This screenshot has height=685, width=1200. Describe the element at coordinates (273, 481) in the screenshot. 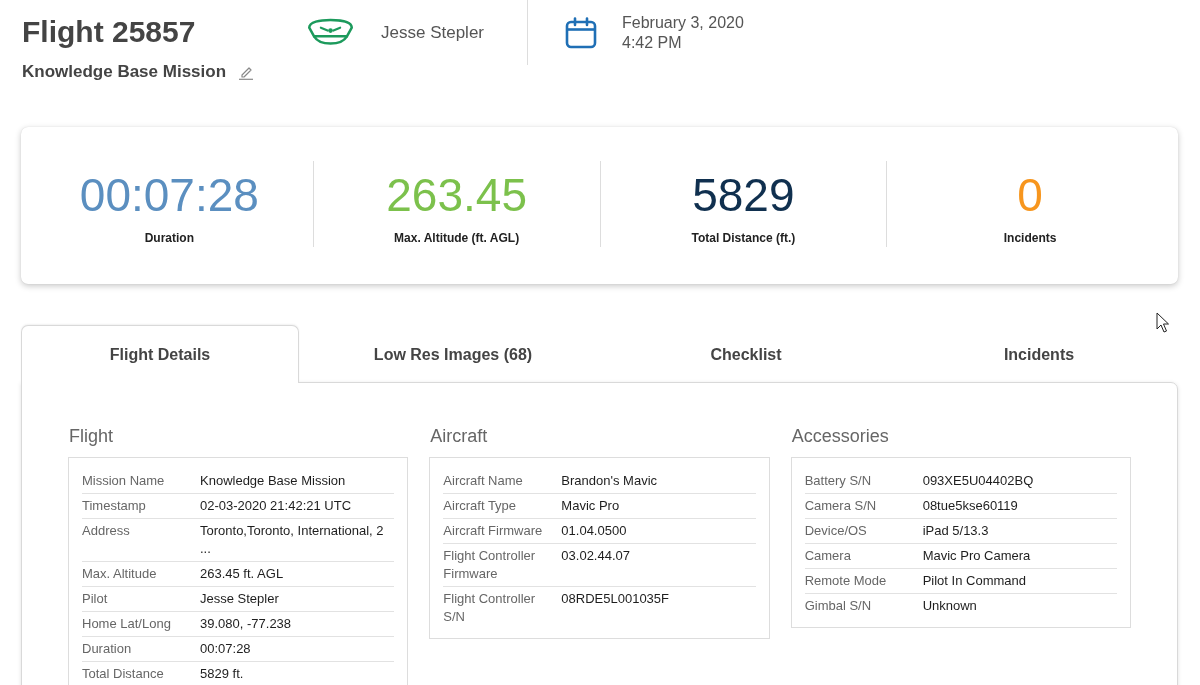

I see `field-value: Knowledge Base Mission` at that location.